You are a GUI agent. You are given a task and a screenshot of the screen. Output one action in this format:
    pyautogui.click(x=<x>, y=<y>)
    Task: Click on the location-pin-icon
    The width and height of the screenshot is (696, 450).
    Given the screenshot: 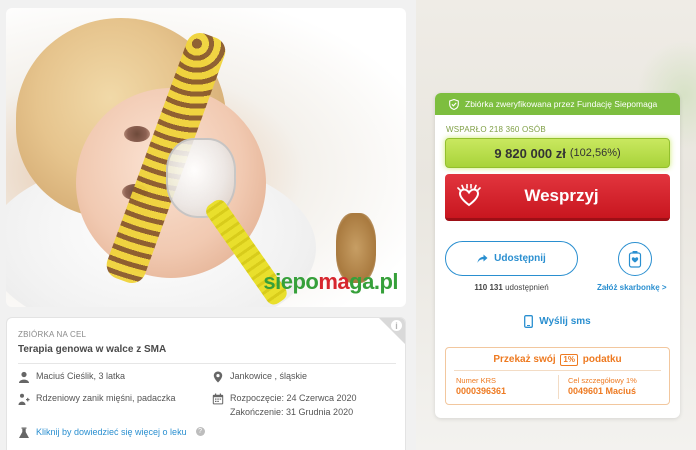 What is the action you would take?
    pyautogui.click(x=218, y=377)
    